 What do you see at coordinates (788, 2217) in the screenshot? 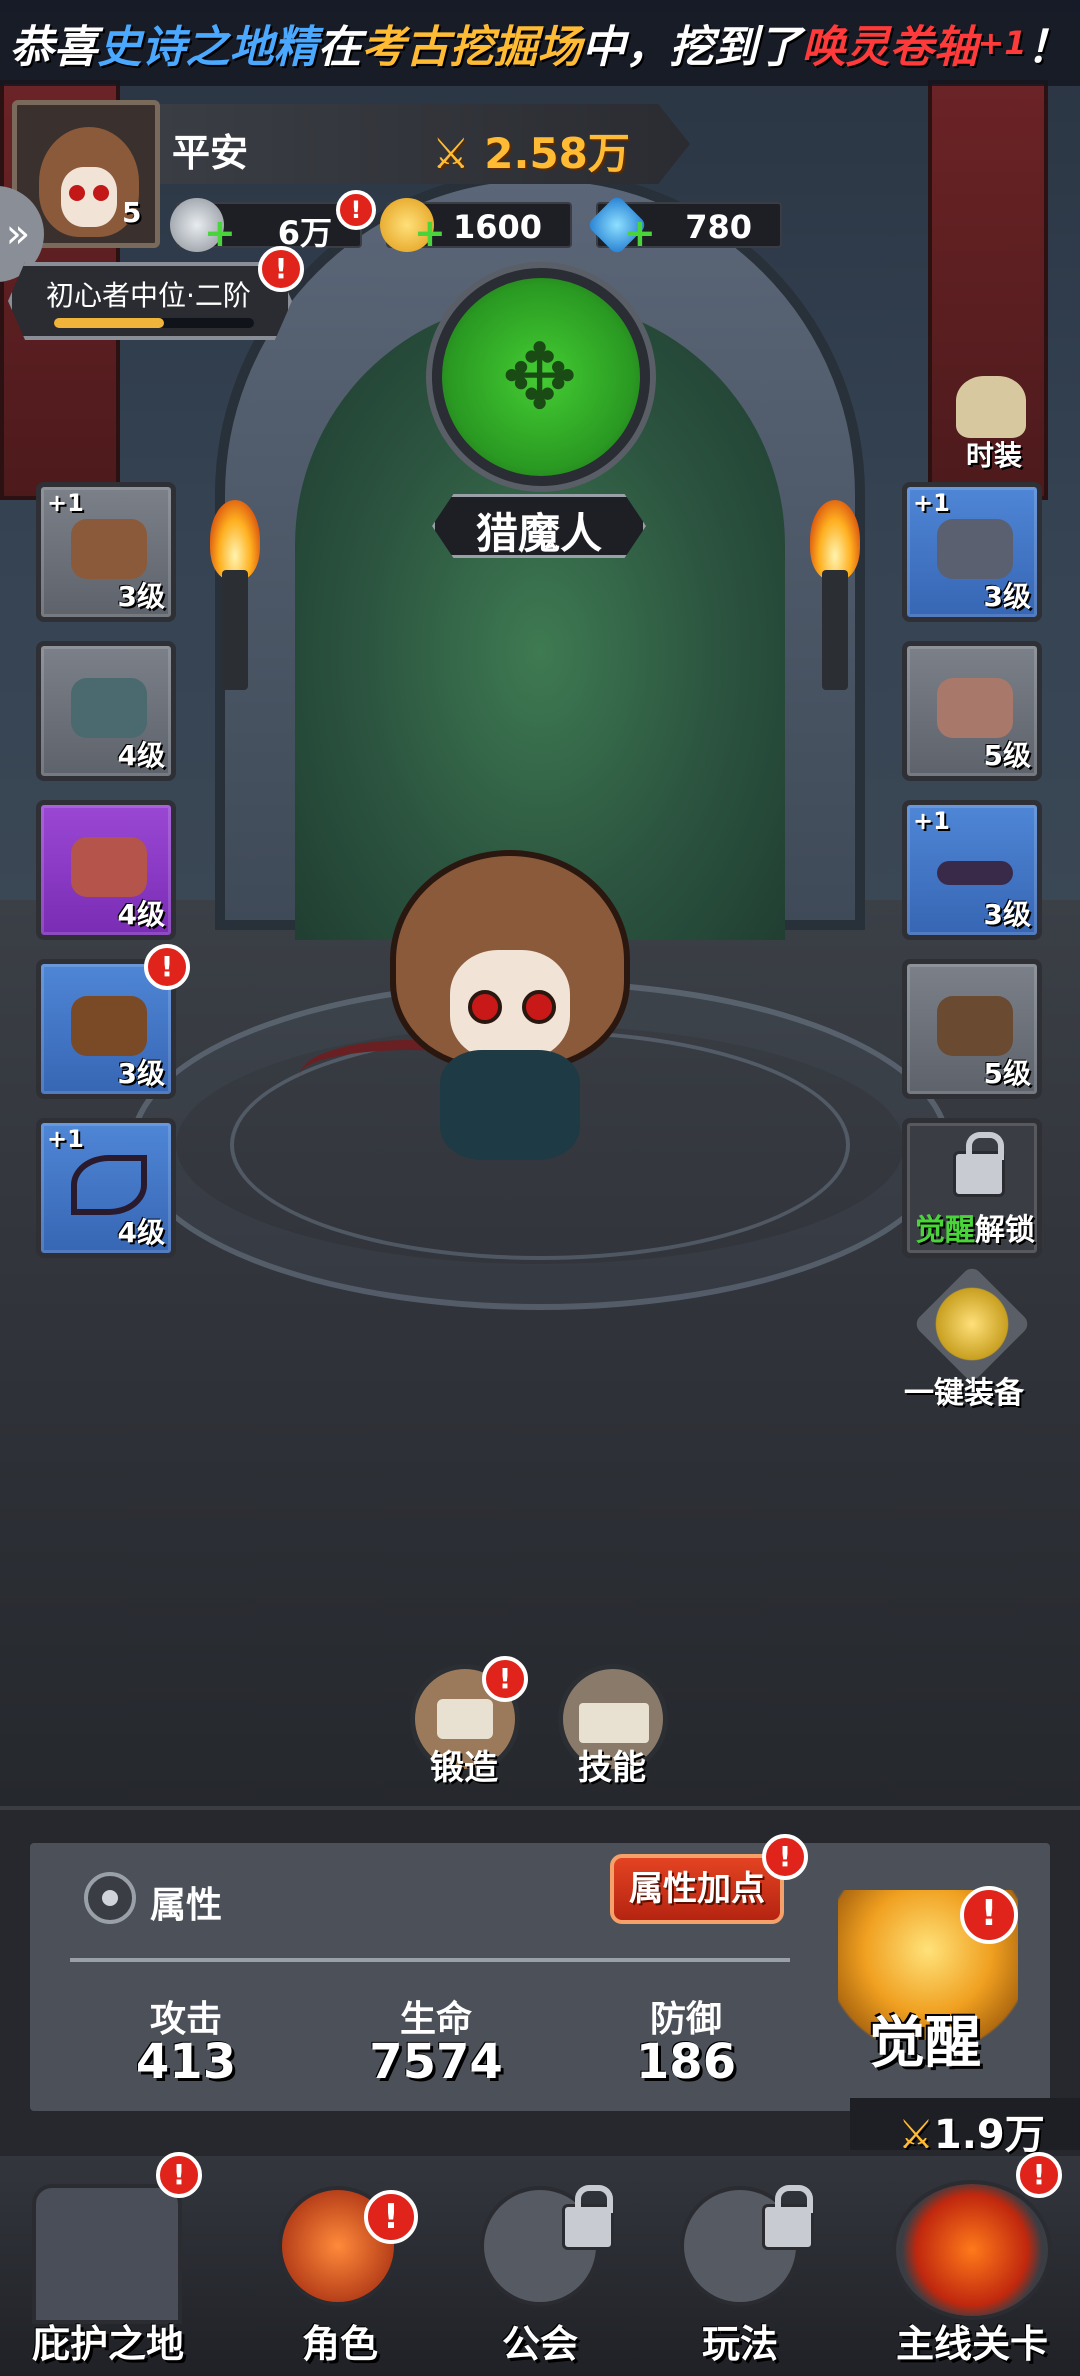
I see `gameplay-lock-icon` at bounding box center [788, 2217].